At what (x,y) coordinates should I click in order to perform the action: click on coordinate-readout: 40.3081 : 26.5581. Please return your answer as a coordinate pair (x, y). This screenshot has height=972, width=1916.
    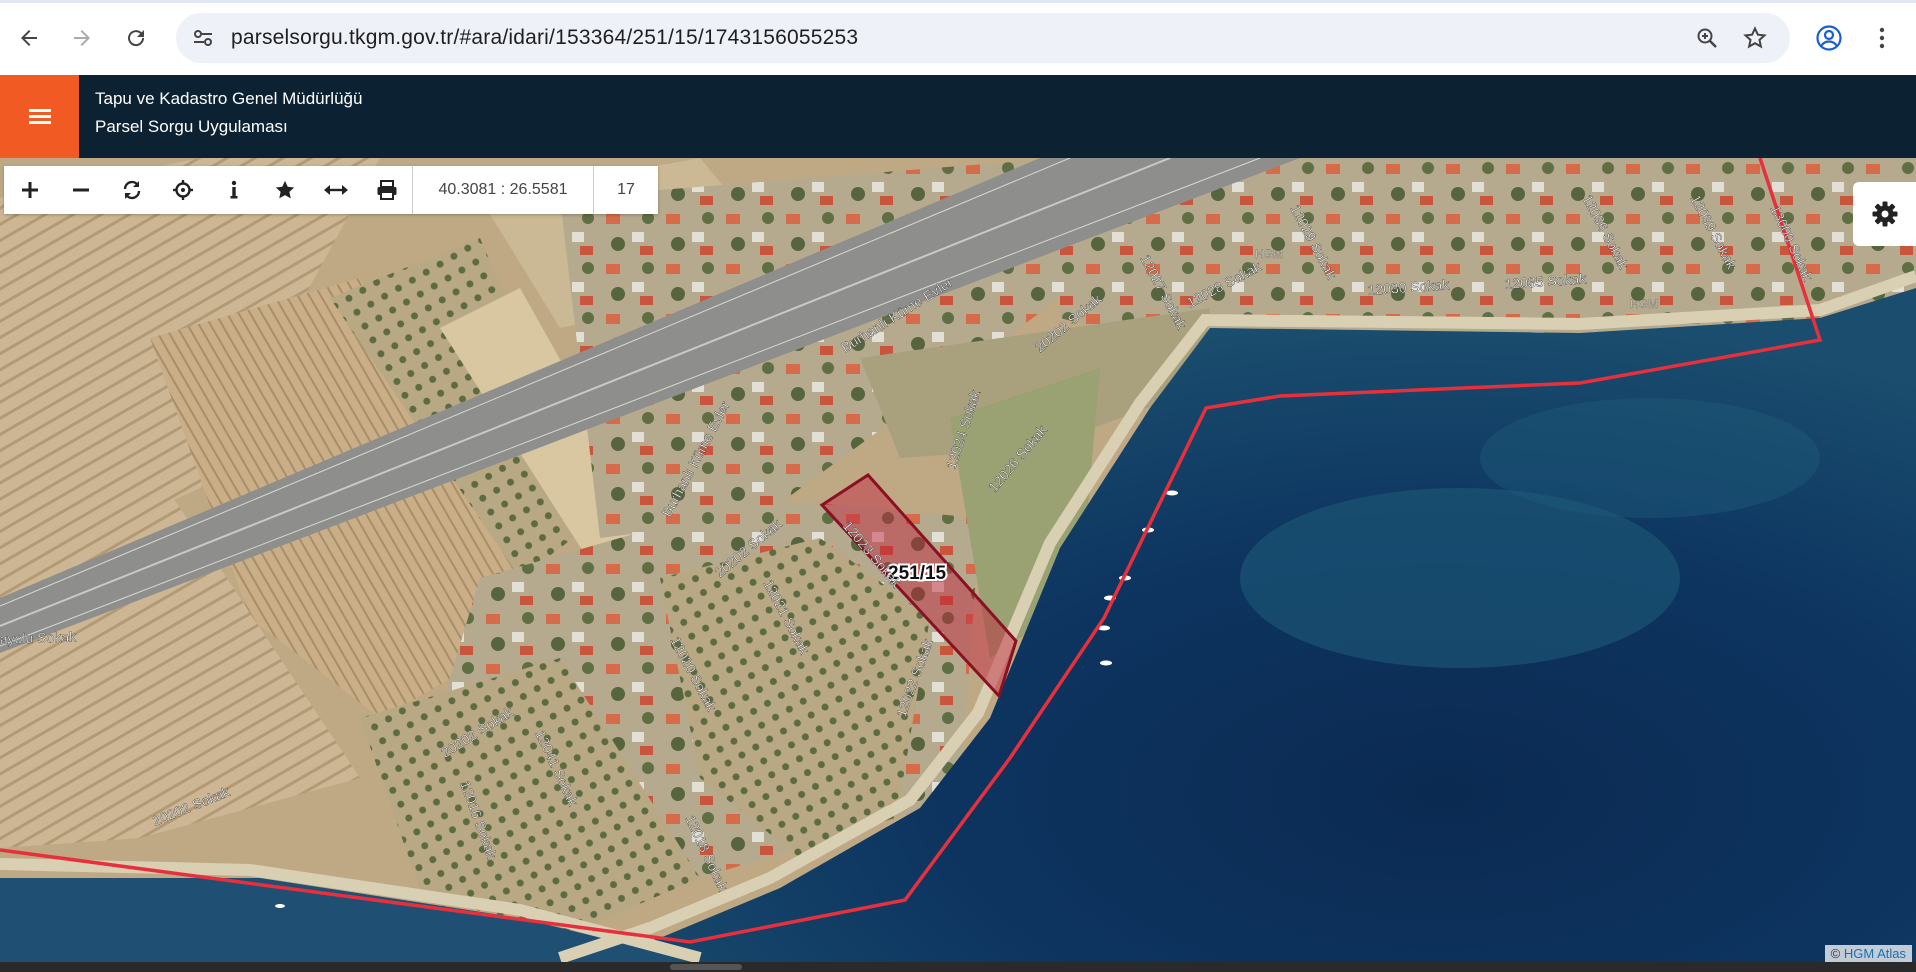
    Looking at the image, I should click on (502, 190).